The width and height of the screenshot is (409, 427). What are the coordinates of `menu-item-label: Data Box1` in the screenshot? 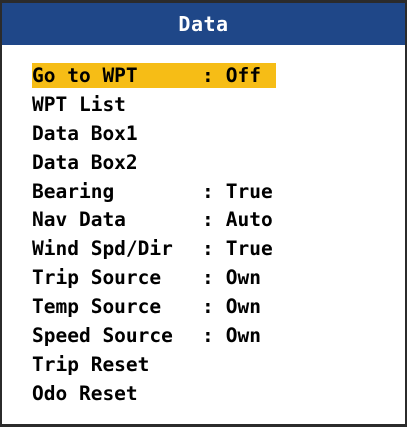 It's located at (85, 133).